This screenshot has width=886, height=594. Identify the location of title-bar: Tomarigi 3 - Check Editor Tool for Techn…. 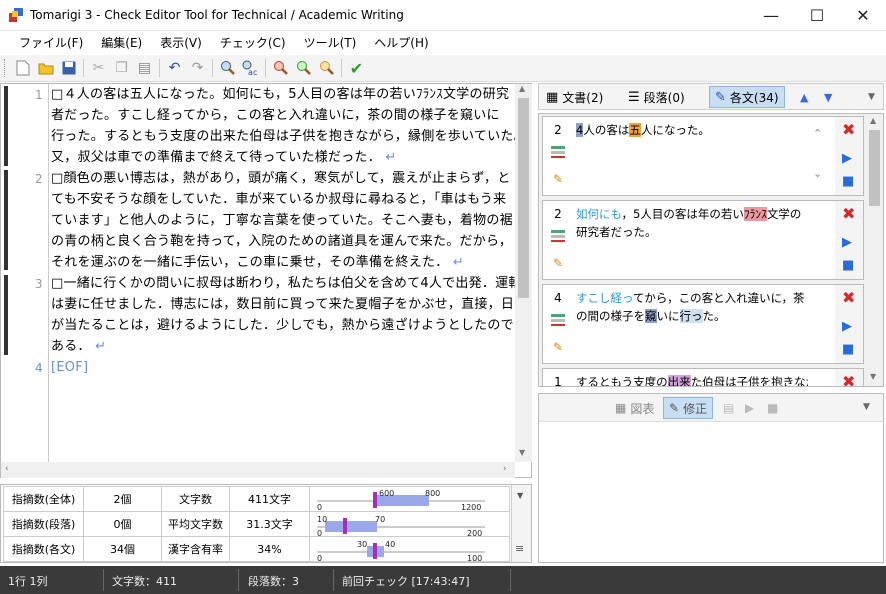
(443, 15).